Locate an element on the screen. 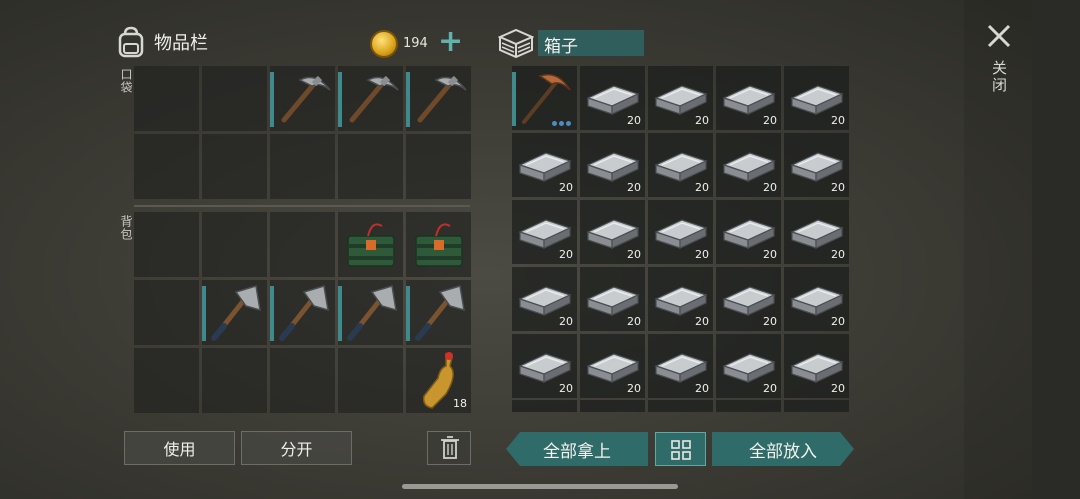 This screenshot has width=1080, height=499. sort-button is located at coordinates (680, 449).